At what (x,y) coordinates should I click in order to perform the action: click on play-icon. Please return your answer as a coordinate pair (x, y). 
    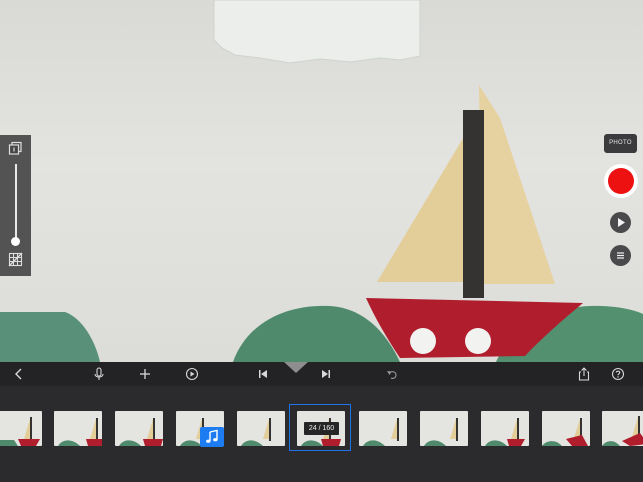
    Looking at the image, I should click on (621, 222).